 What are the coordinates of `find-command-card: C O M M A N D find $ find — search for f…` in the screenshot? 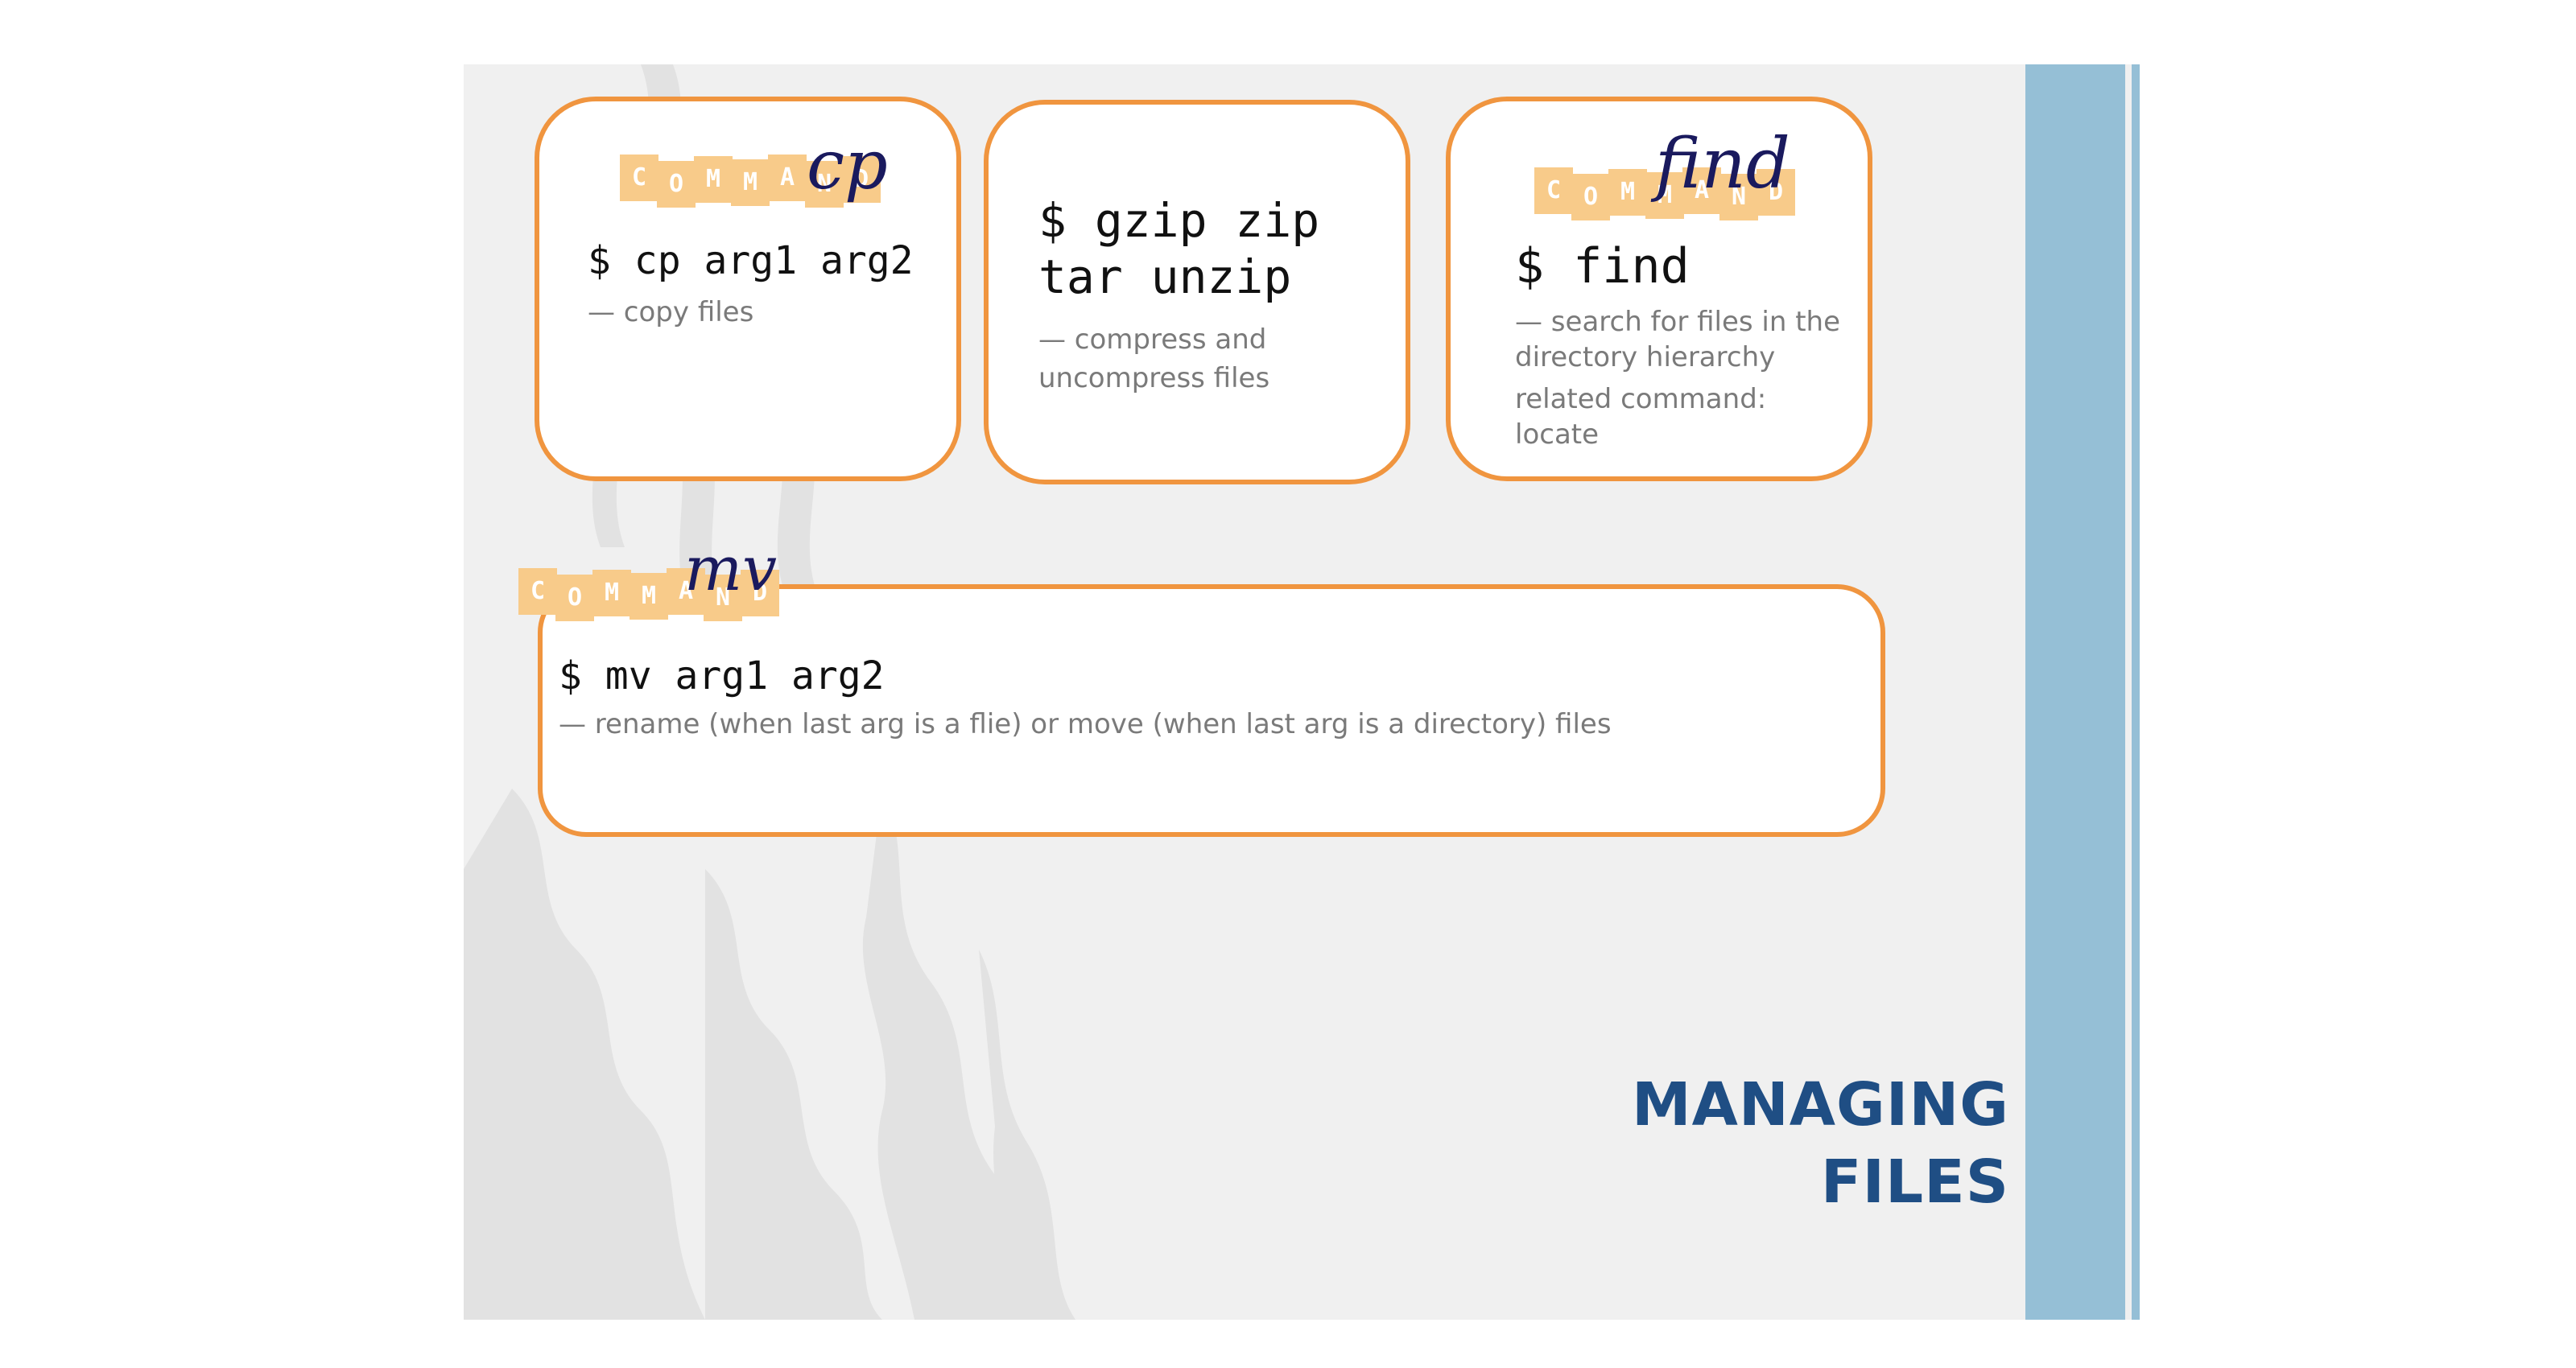 It's located at (1659, 289).